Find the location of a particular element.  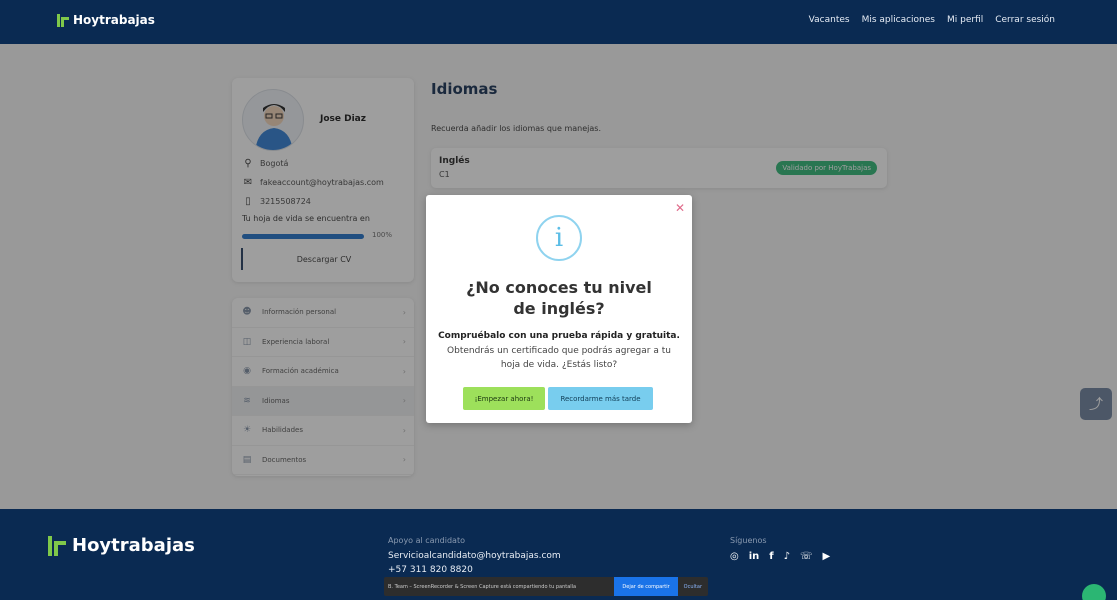

support-phone: +57 311 820 8820 is located at coordinates (474, 570).